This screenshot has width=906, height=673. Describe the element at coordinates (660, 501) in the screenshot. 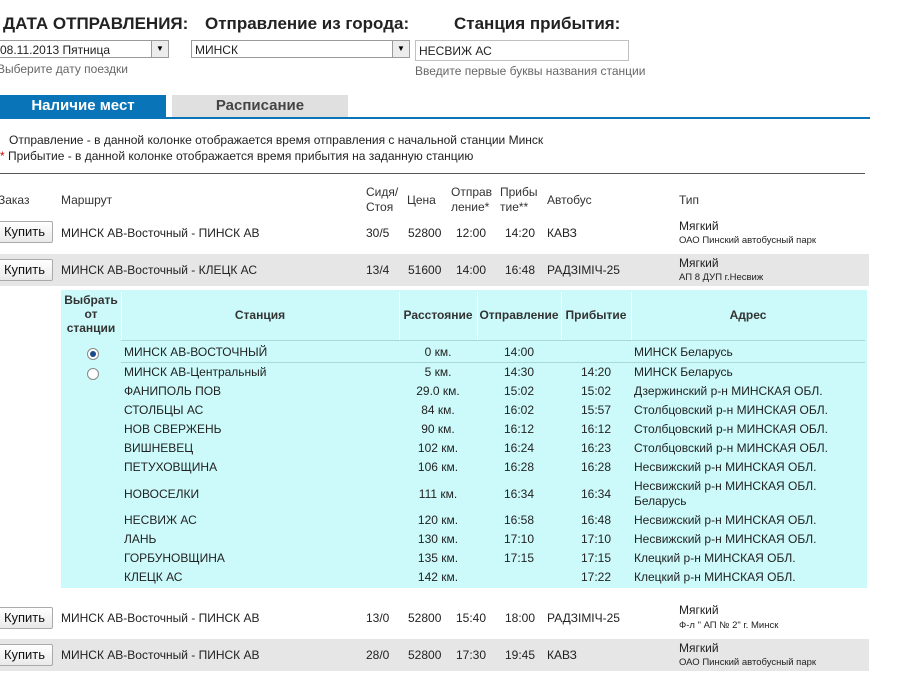

I see `station-address-line2: Беларусь` at that location.